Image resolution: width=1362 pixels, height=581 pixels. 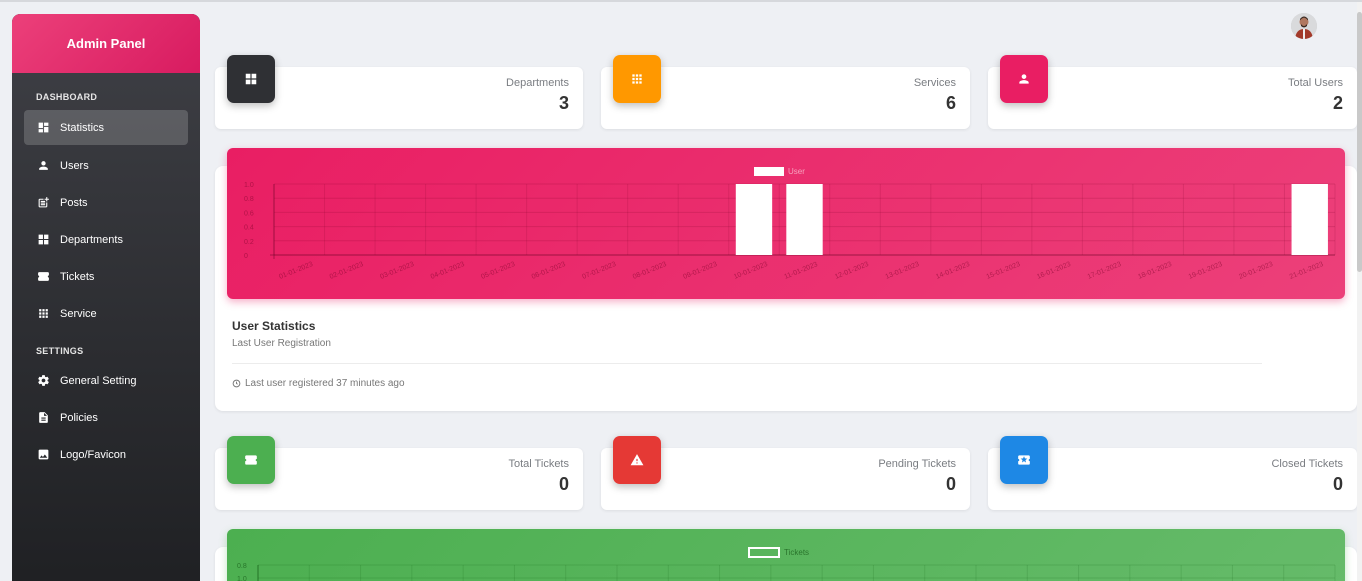 What do you see at coordinates (274, 326) in the screenshot?
I see `card-title: User Statistics` at bounding box center [274, 326].